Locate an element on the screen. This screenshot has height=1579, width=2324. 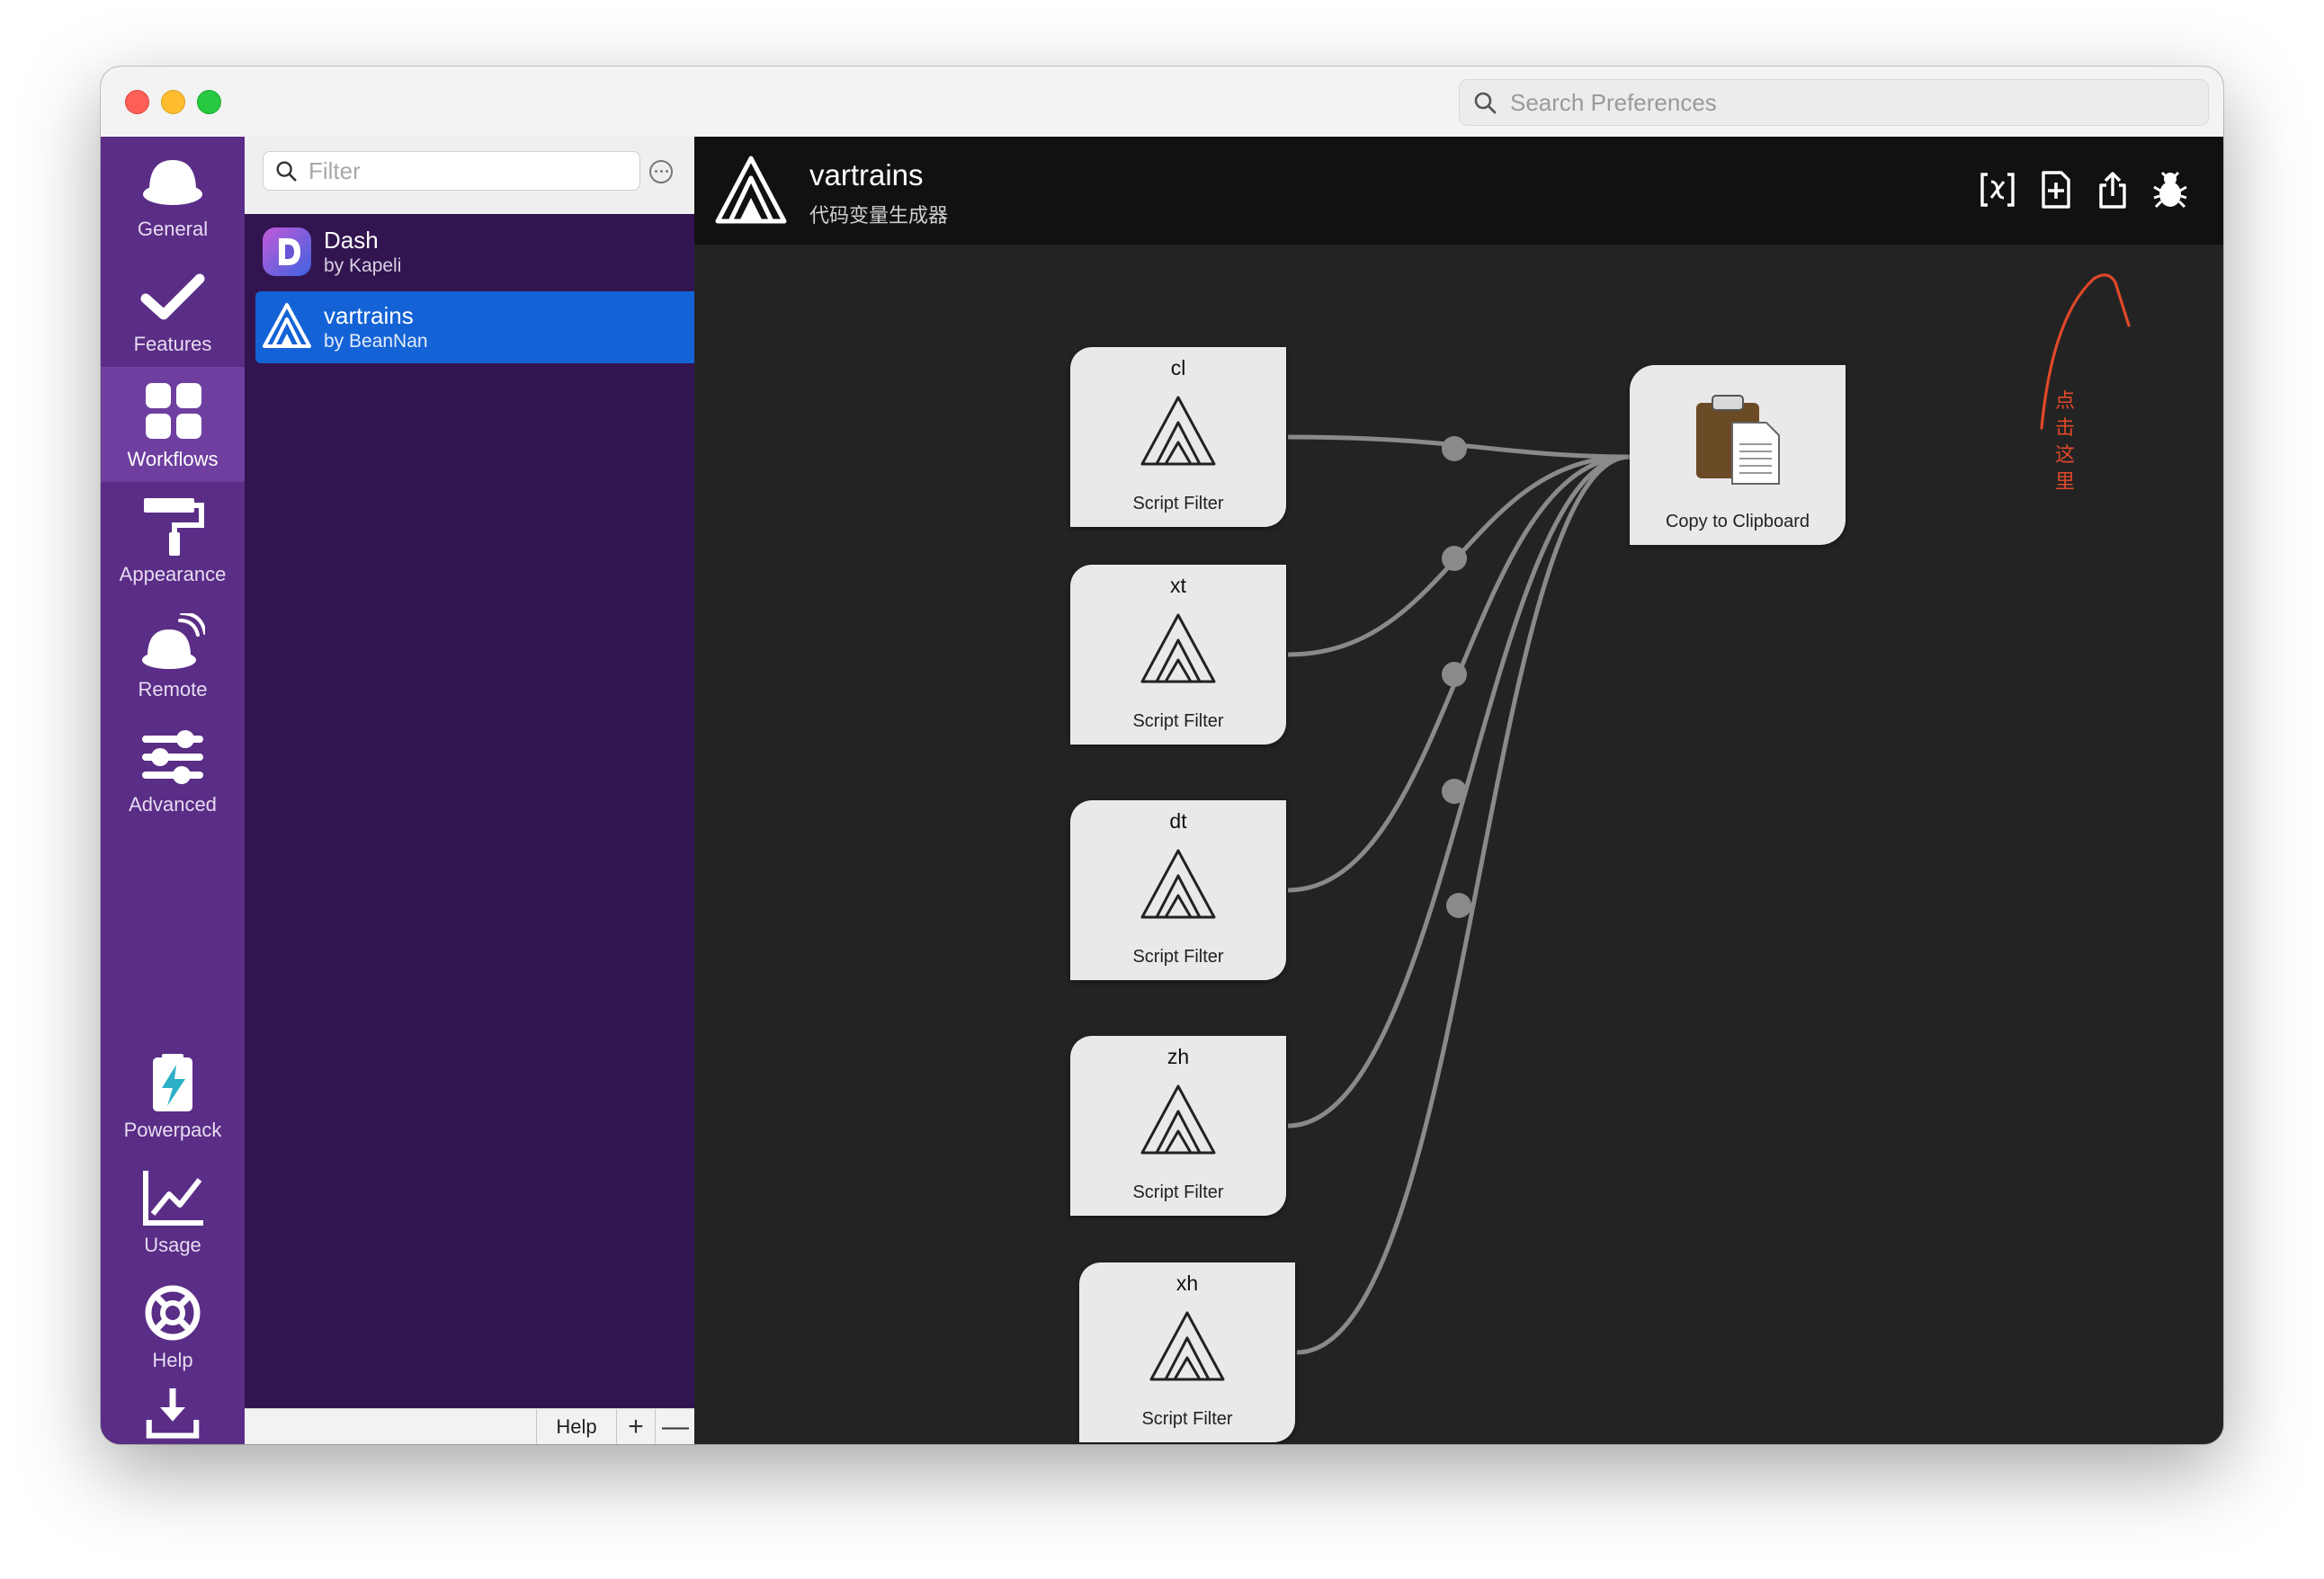
workflow-logo-icon is located at coordinates (751, 190).